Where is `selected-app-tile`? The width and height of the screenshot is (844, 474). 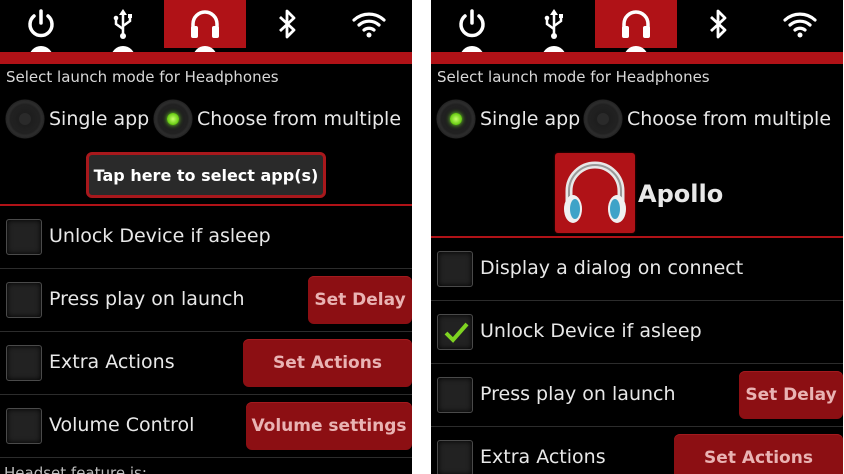 selected-app-tile is located at coordinates (595, 193).